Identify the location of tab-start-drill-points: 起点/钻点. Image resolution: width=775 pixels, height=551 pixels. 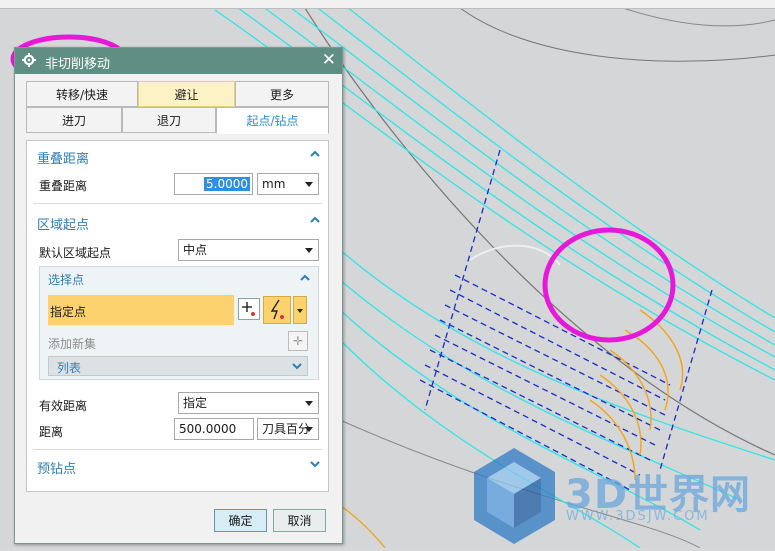
(272, 120).